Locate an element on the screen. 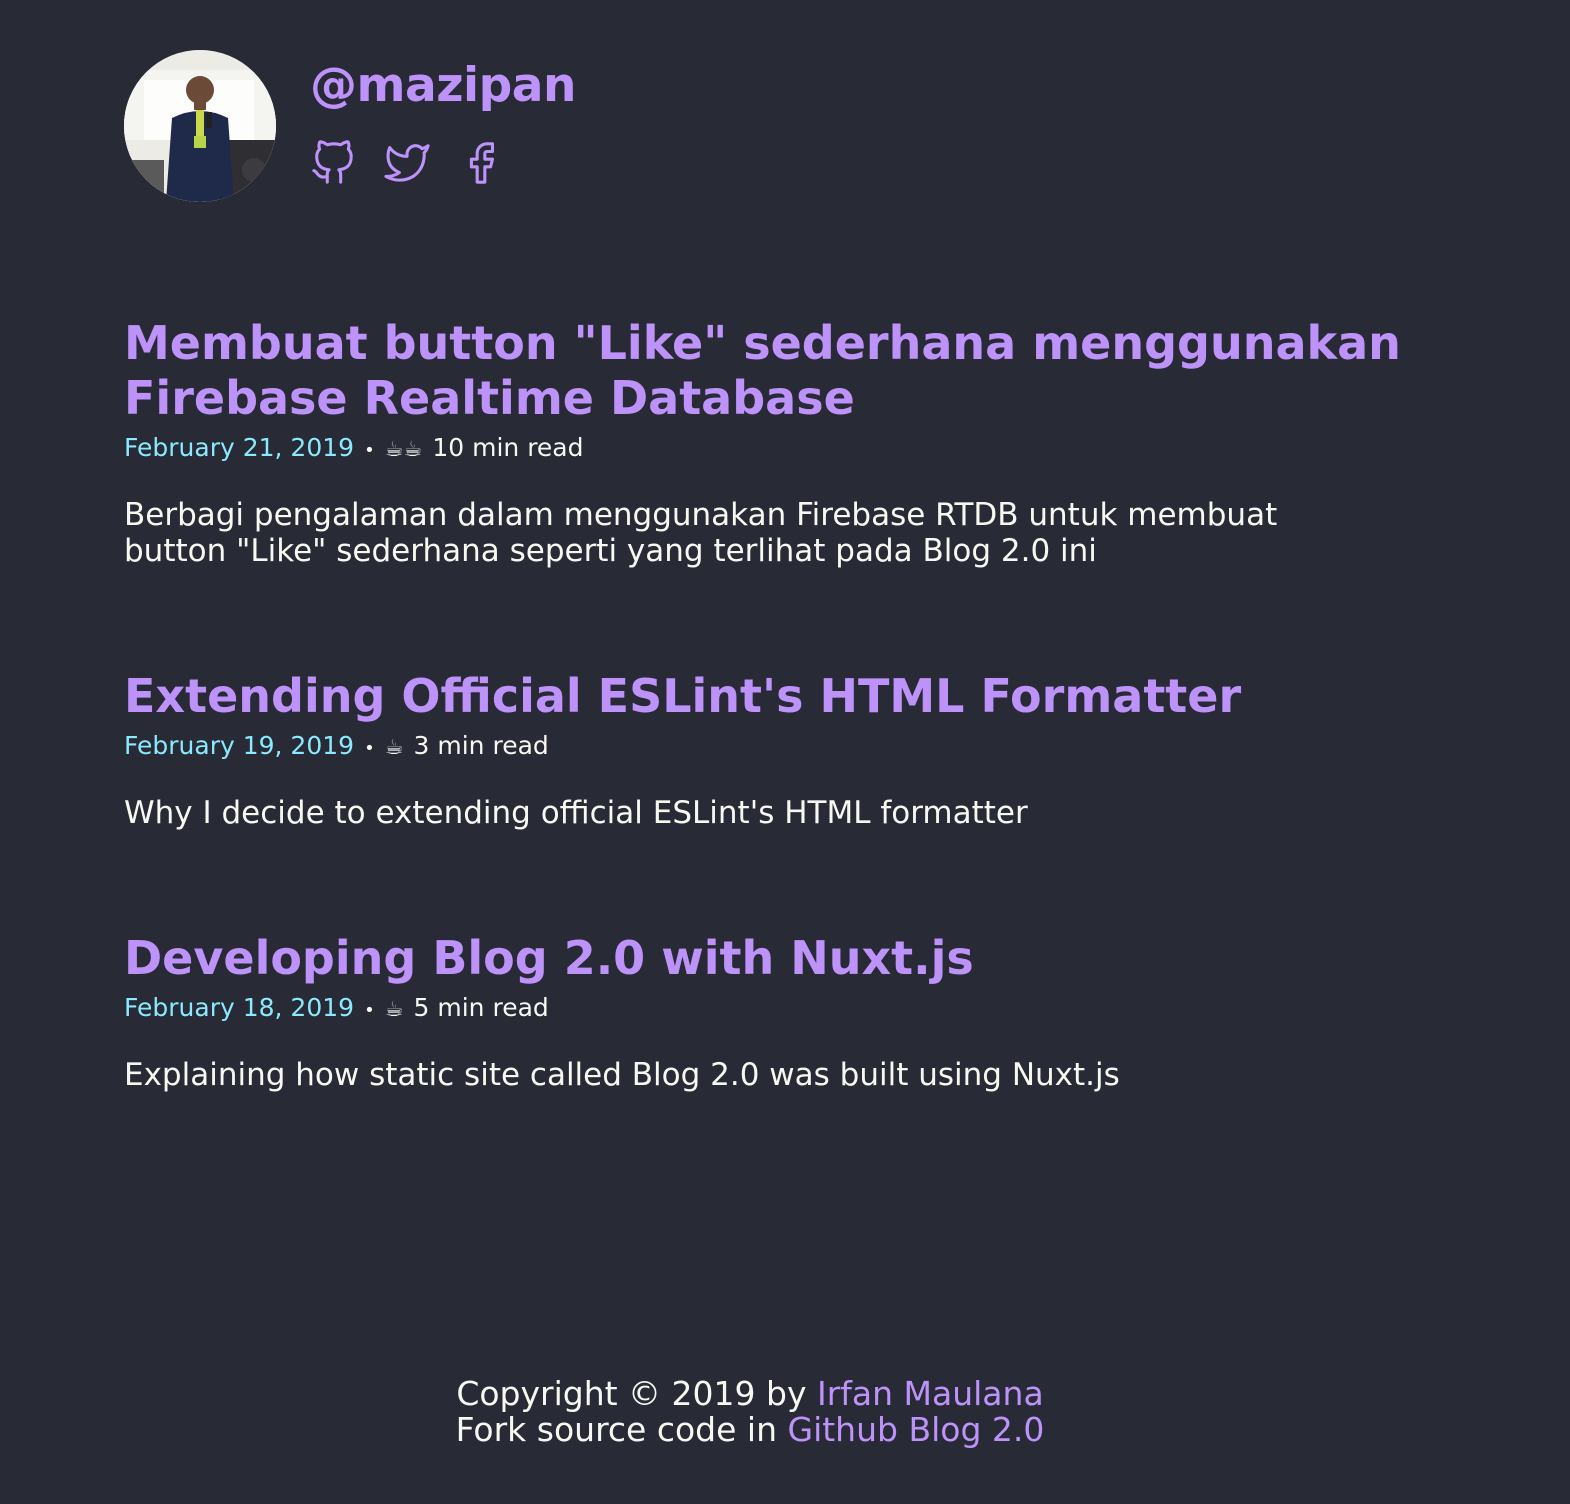  profile-info: @mazipan is located at coordinates (443, 118).